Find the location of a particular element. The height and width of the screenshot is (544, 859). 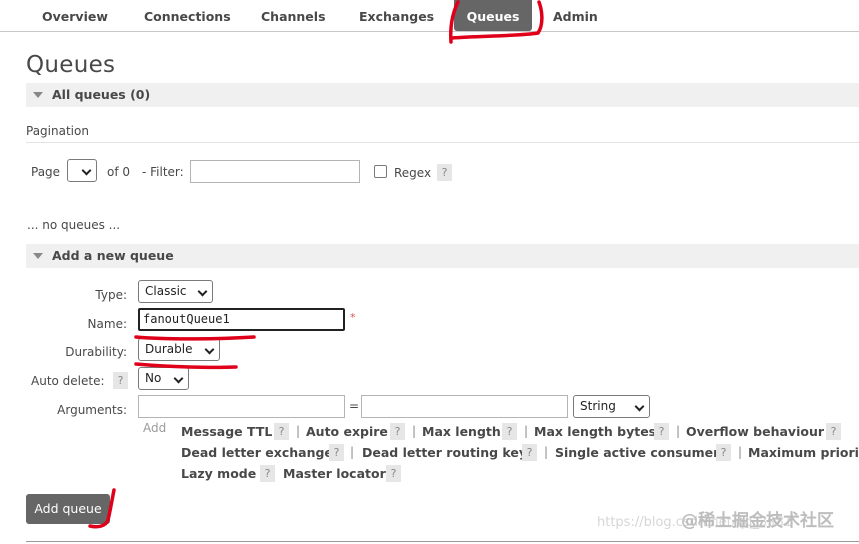

type-select: Classic is located at coordinates (175, 291).